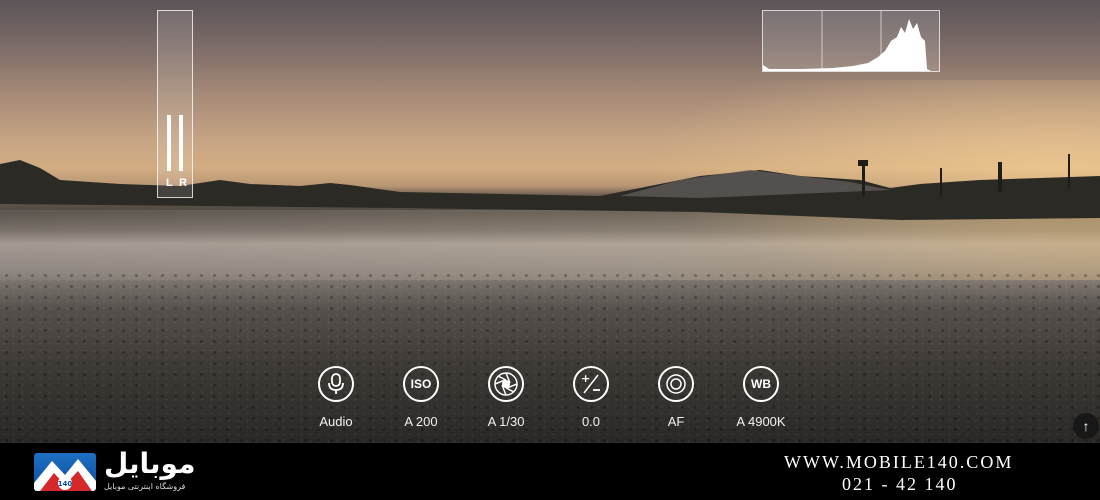 The width and height of the screenshot is (1100, 500). Describe the element at coordinates (506, 384) in the screenshot. I see `aperture-icon` at that location.